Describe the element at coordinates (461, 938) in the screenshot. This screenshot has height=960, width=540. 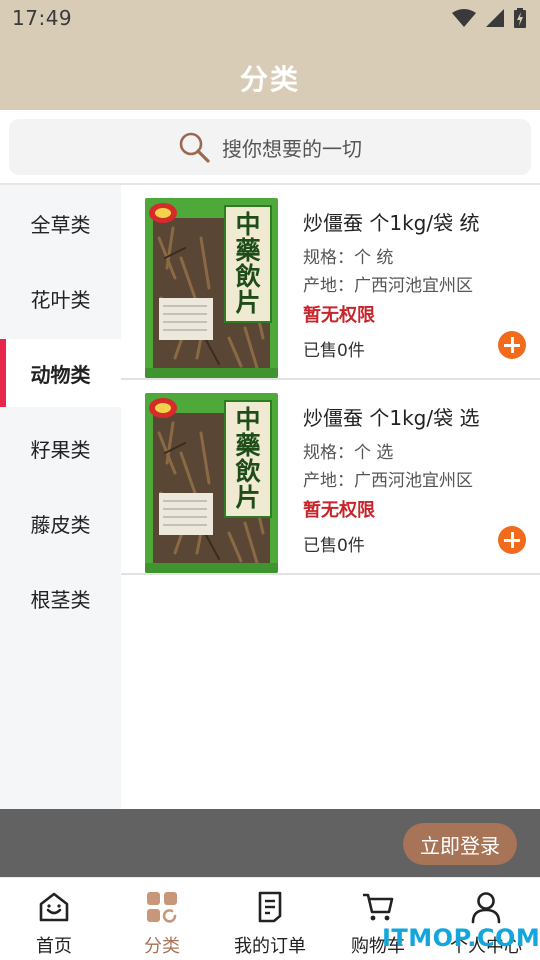
I see `watermark: ITMOP.COM` at that location.